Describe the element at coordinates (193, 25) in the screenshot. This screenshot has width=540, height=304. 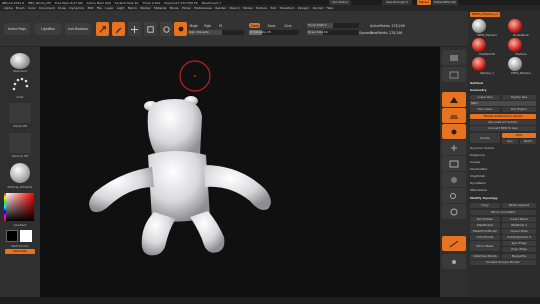
I see `mrgb-label: Mrgb` at that location.